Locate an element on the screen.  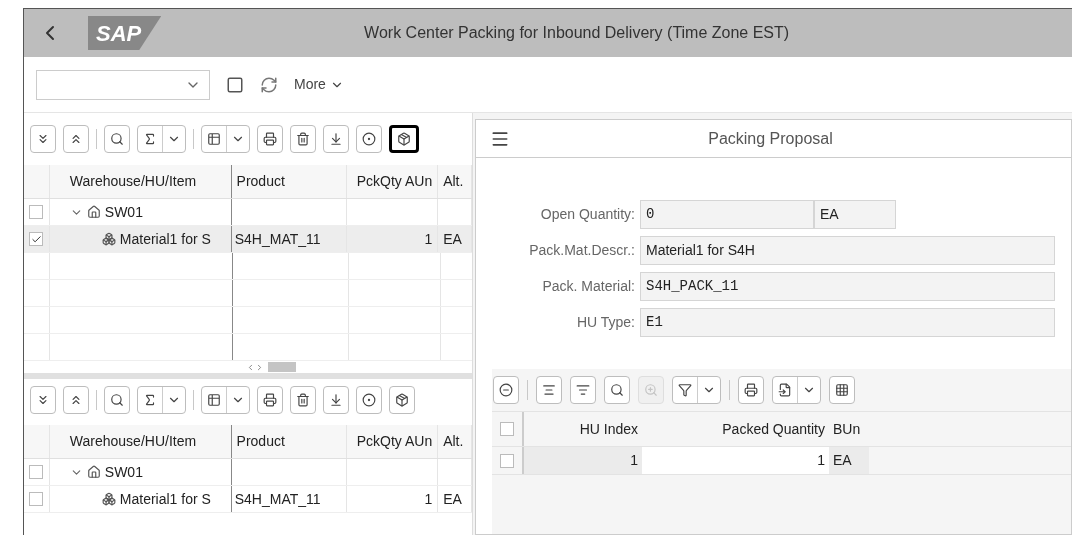
field-label: Pack.Mat.Descr.: is located at coordinates (582, 250).